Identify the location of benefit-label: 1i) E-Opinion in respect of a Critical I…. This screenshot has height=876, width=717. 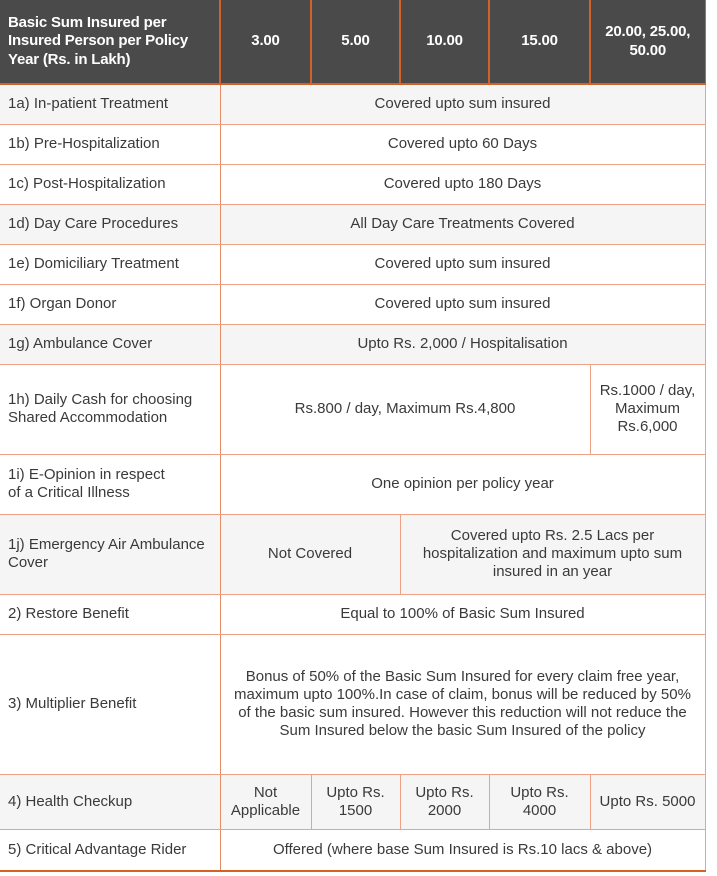
(110, 484).